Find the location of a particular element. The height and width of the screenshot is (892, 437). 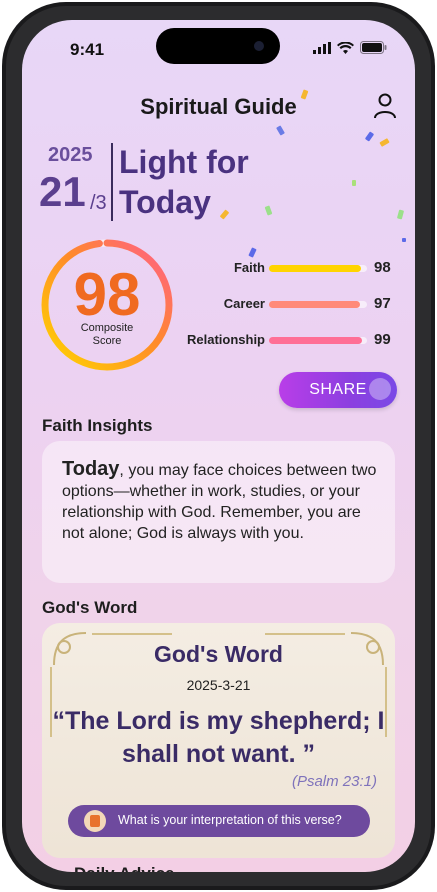

gods-word-heading: God's Word is located at coordinates (90, 607).